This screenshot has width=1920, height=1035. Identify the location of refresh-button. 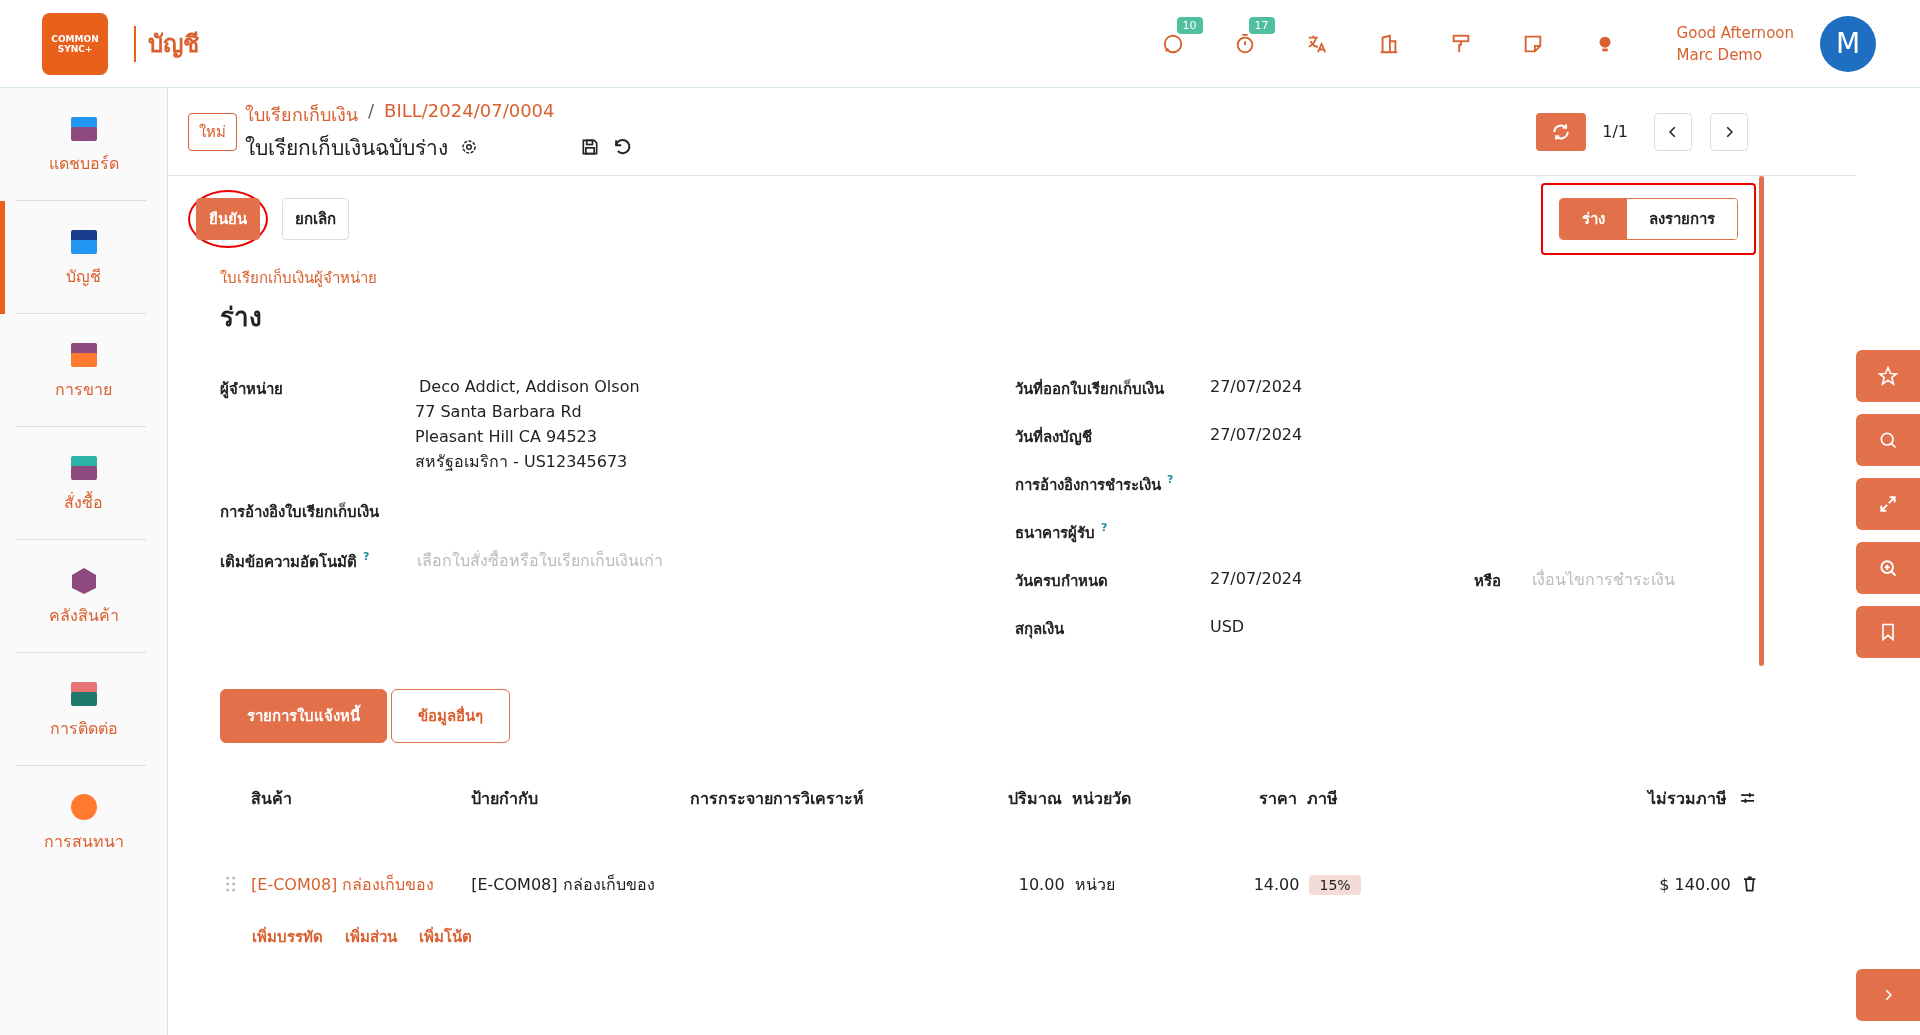
(1561, 131).